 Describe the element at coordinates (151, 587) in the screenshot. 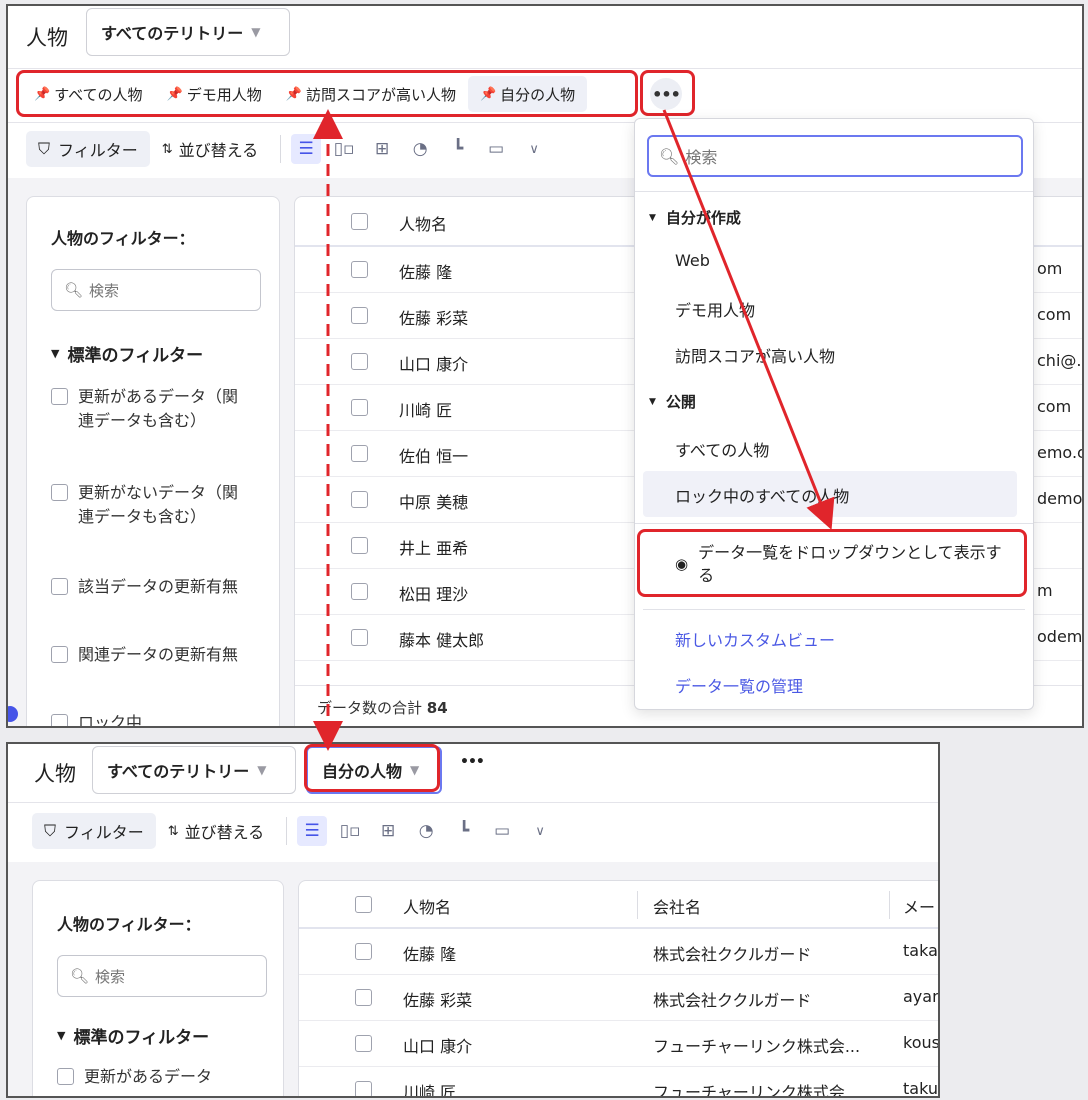

I see `filter-updated-self: 該当データの更新有無` at that location.